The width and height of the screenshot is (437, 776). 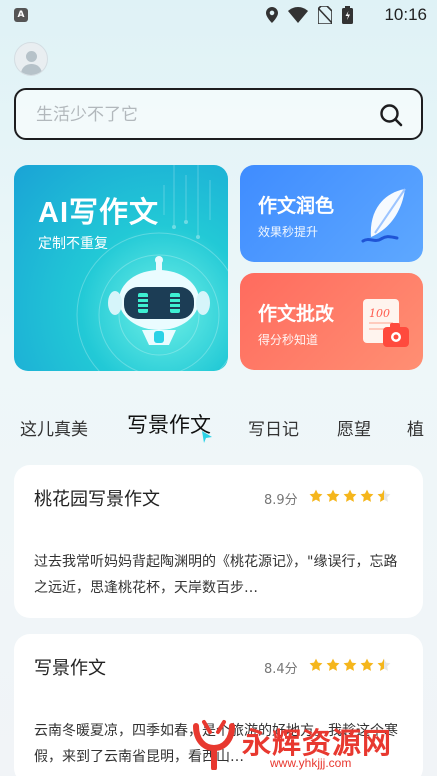 I want to click on score-paper-camera-icon: 100, so click(x=386, y=323).